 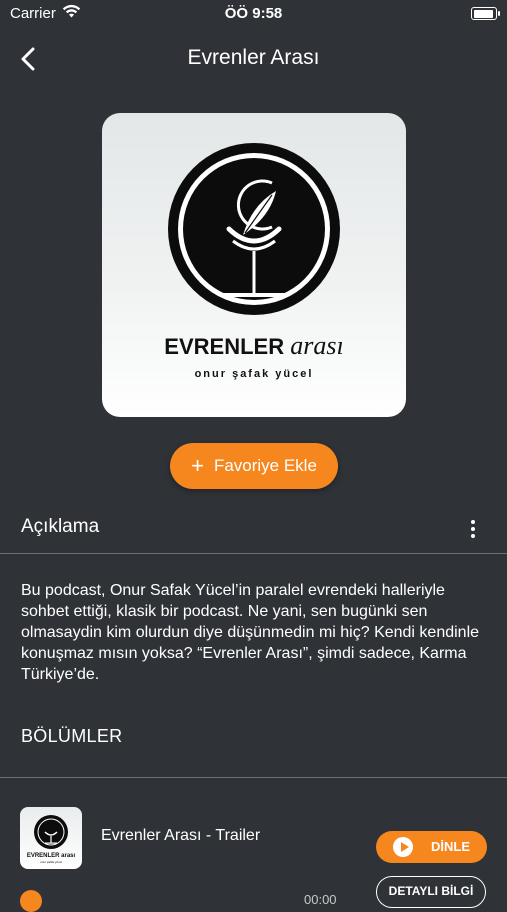 I want to click on description-heading: Açıklama, so click(x=60, y=526).